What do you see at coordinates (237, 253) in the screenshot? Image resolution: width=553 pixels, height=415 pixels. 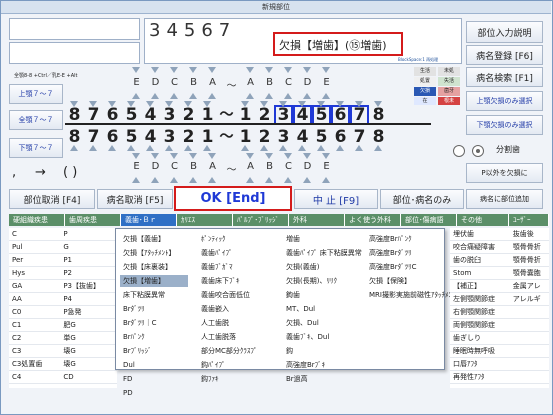 I see `dropdown-item: 義歯ﾊﾟｲﾌﾟ` at bounding box center [237, 253].